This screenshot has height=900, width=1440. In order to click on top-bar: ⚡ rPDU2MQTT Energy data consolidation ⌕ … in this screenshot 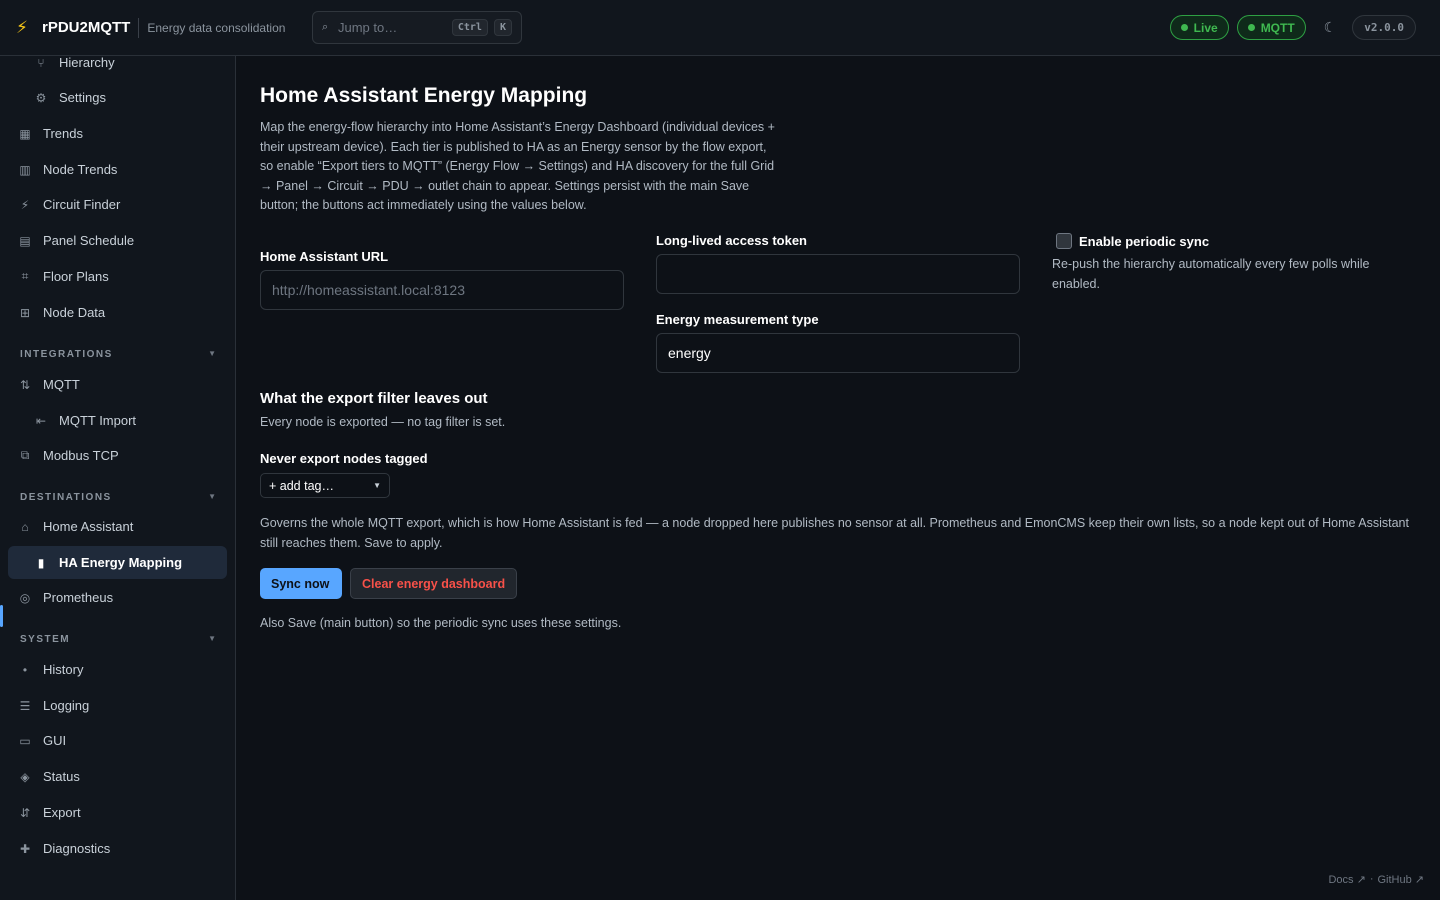, I will do `click(720, 28)`.